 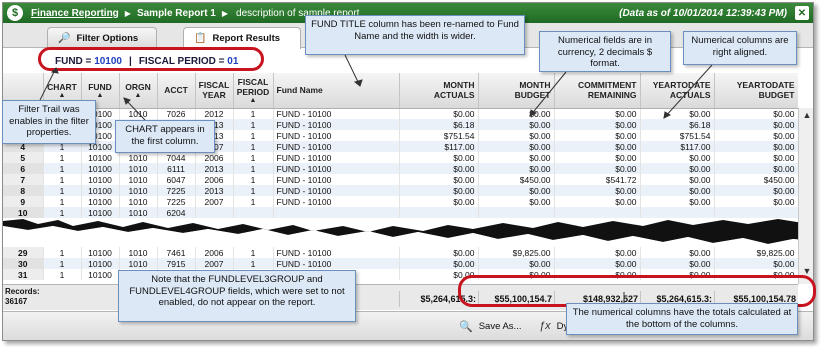 I want to click on callout-right-aligned: Numerical columns are right aligned., so click(x=740, y=48).